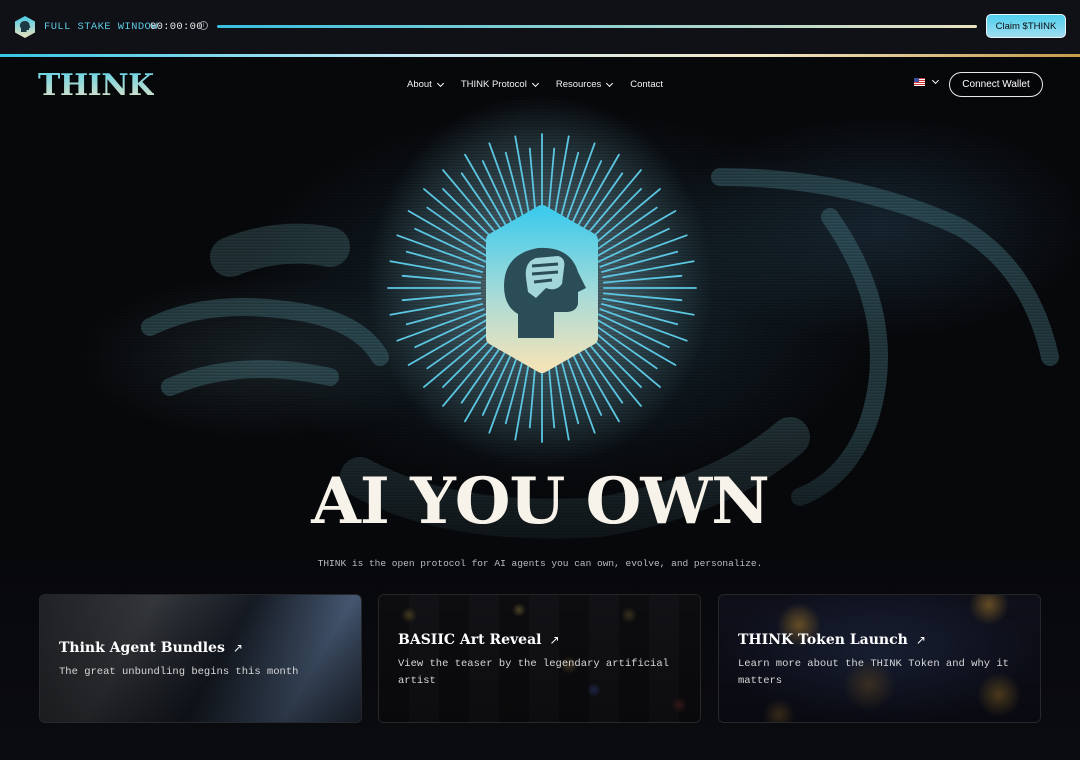 This screenshot has width=1080, height=760. I want to click on hero-headline: AI YOU OWN, so click(540, 501).